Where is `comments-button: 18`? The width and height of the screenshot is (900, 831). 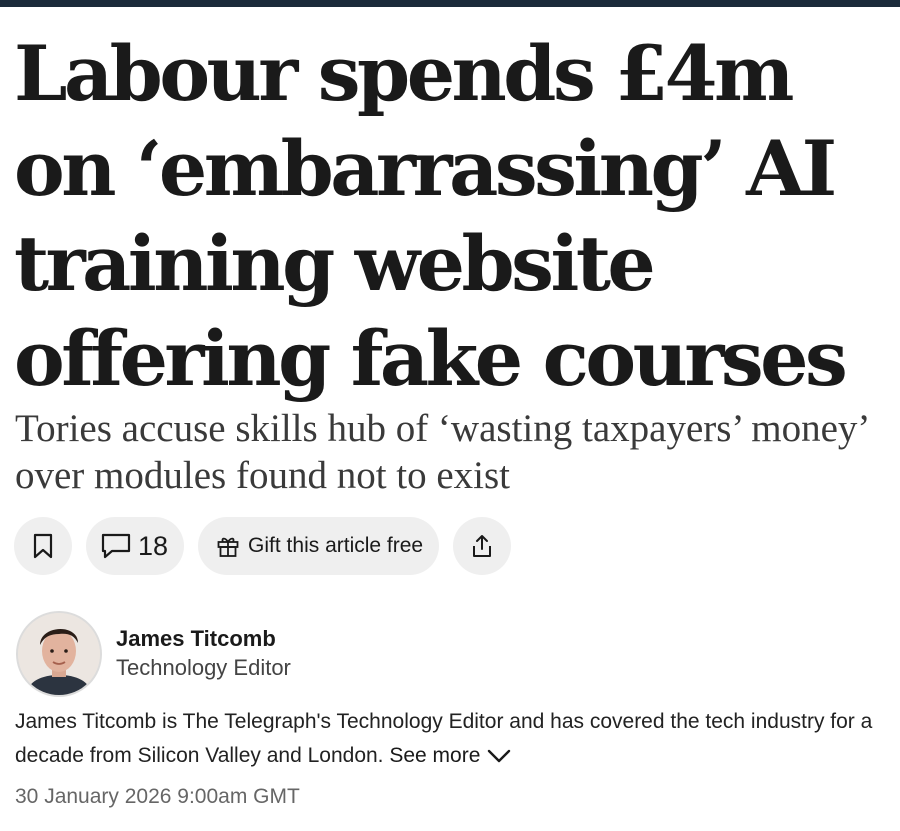 comments-button: 18 is located at coordinates (135, 546).